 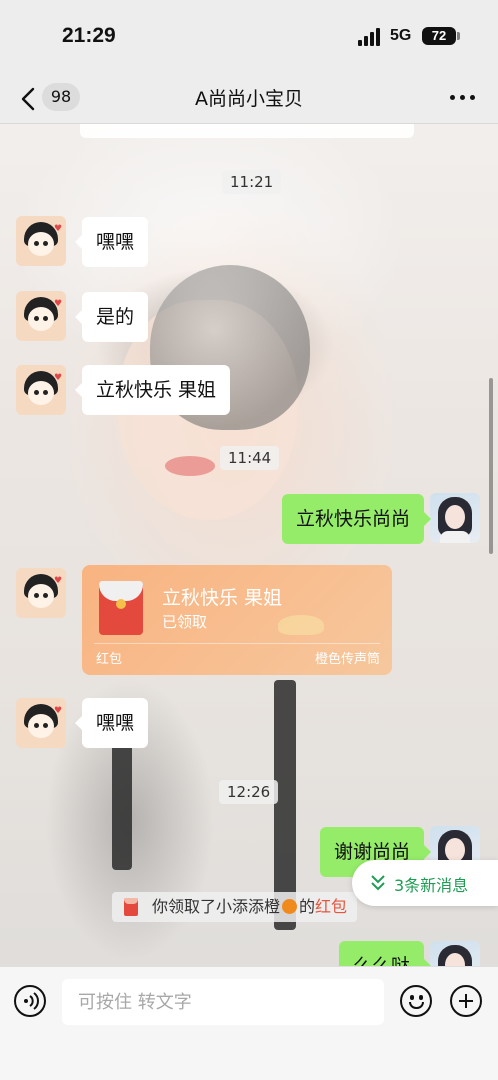 What do you see at coordinates (249, 792) in the screenshot?
I see `timestamp: 12:26` at bounding box center [249, 792].